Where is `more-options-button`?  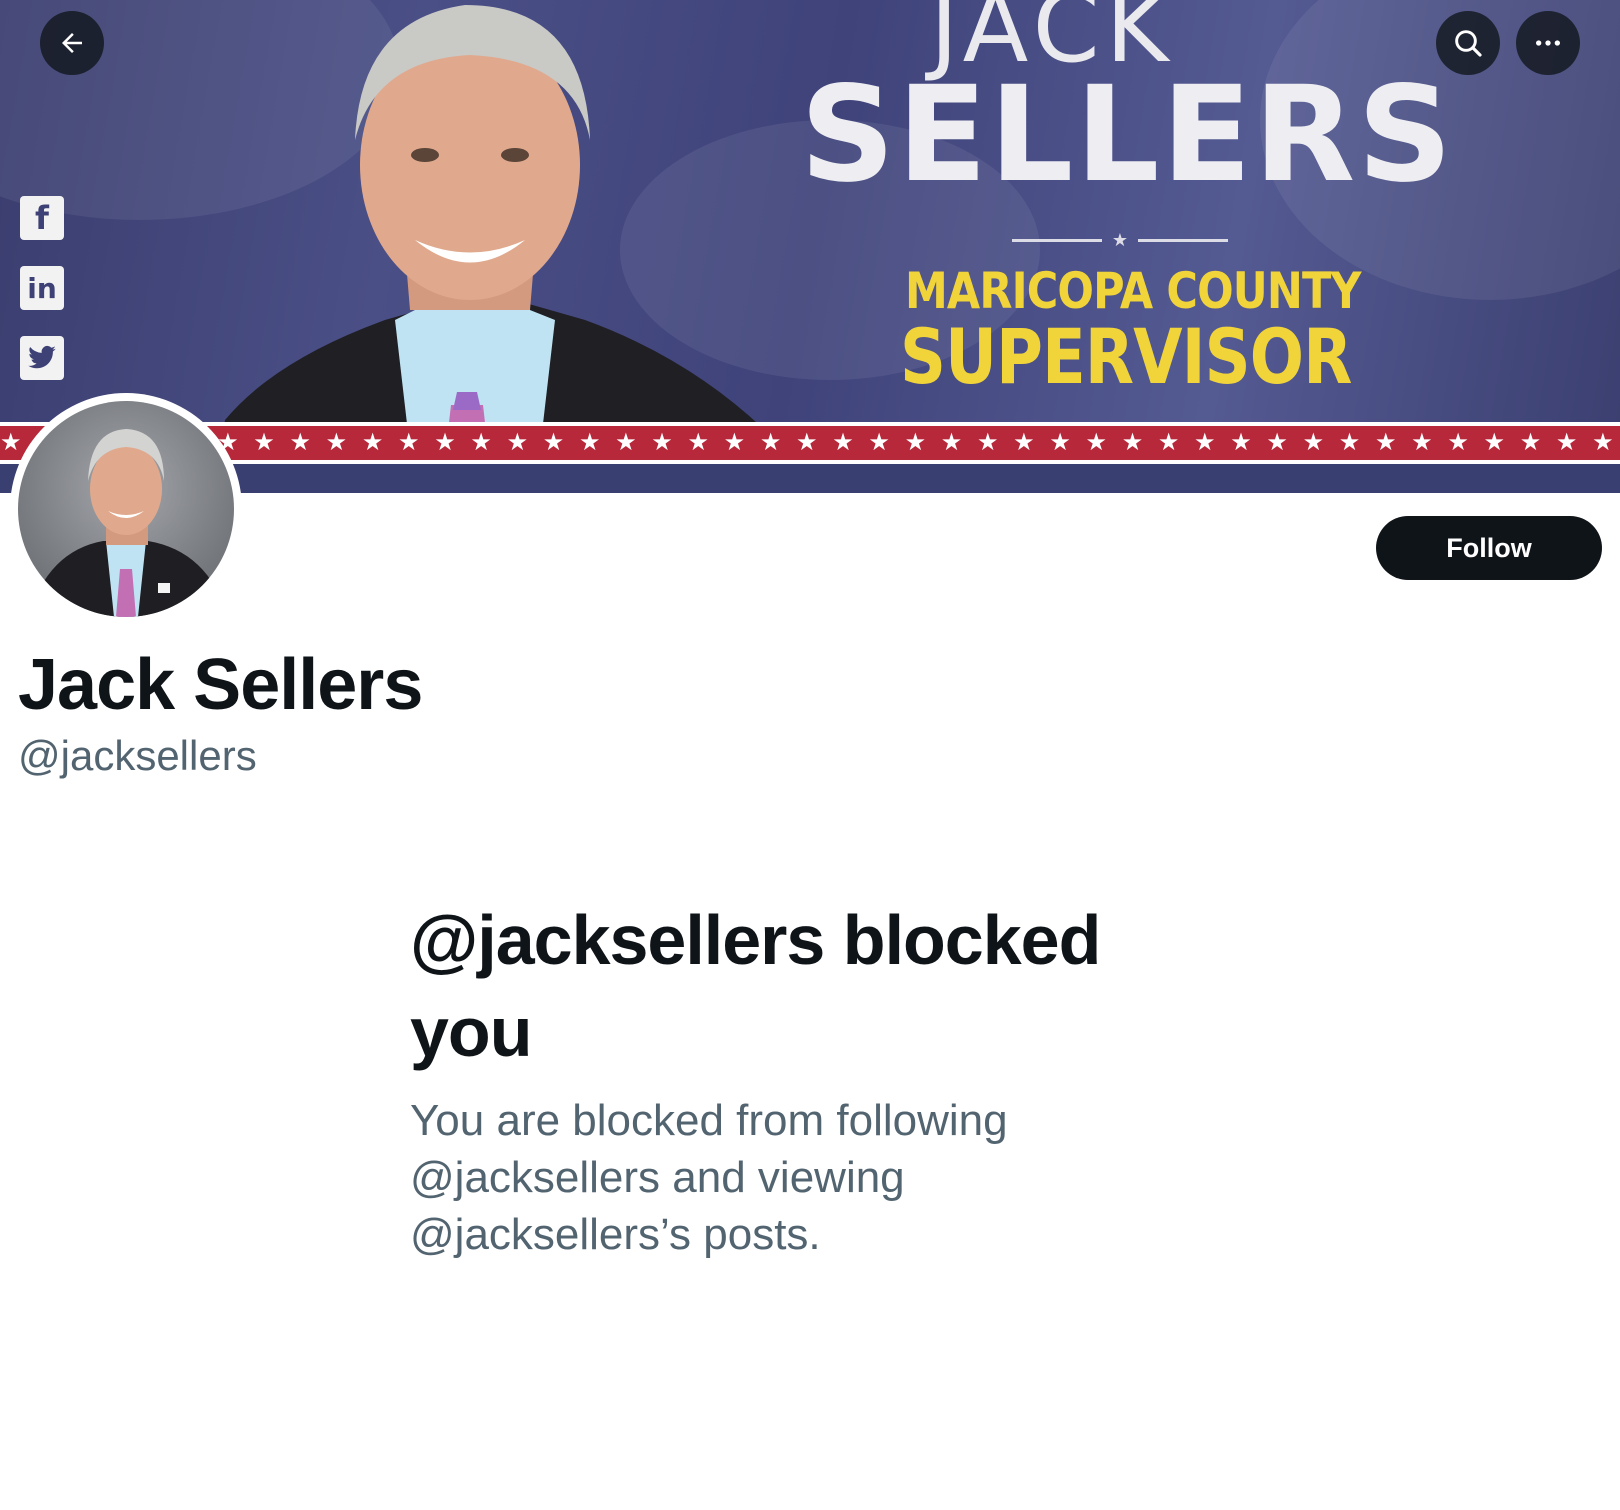 more-options-button is located at coordinates (1548, 43).